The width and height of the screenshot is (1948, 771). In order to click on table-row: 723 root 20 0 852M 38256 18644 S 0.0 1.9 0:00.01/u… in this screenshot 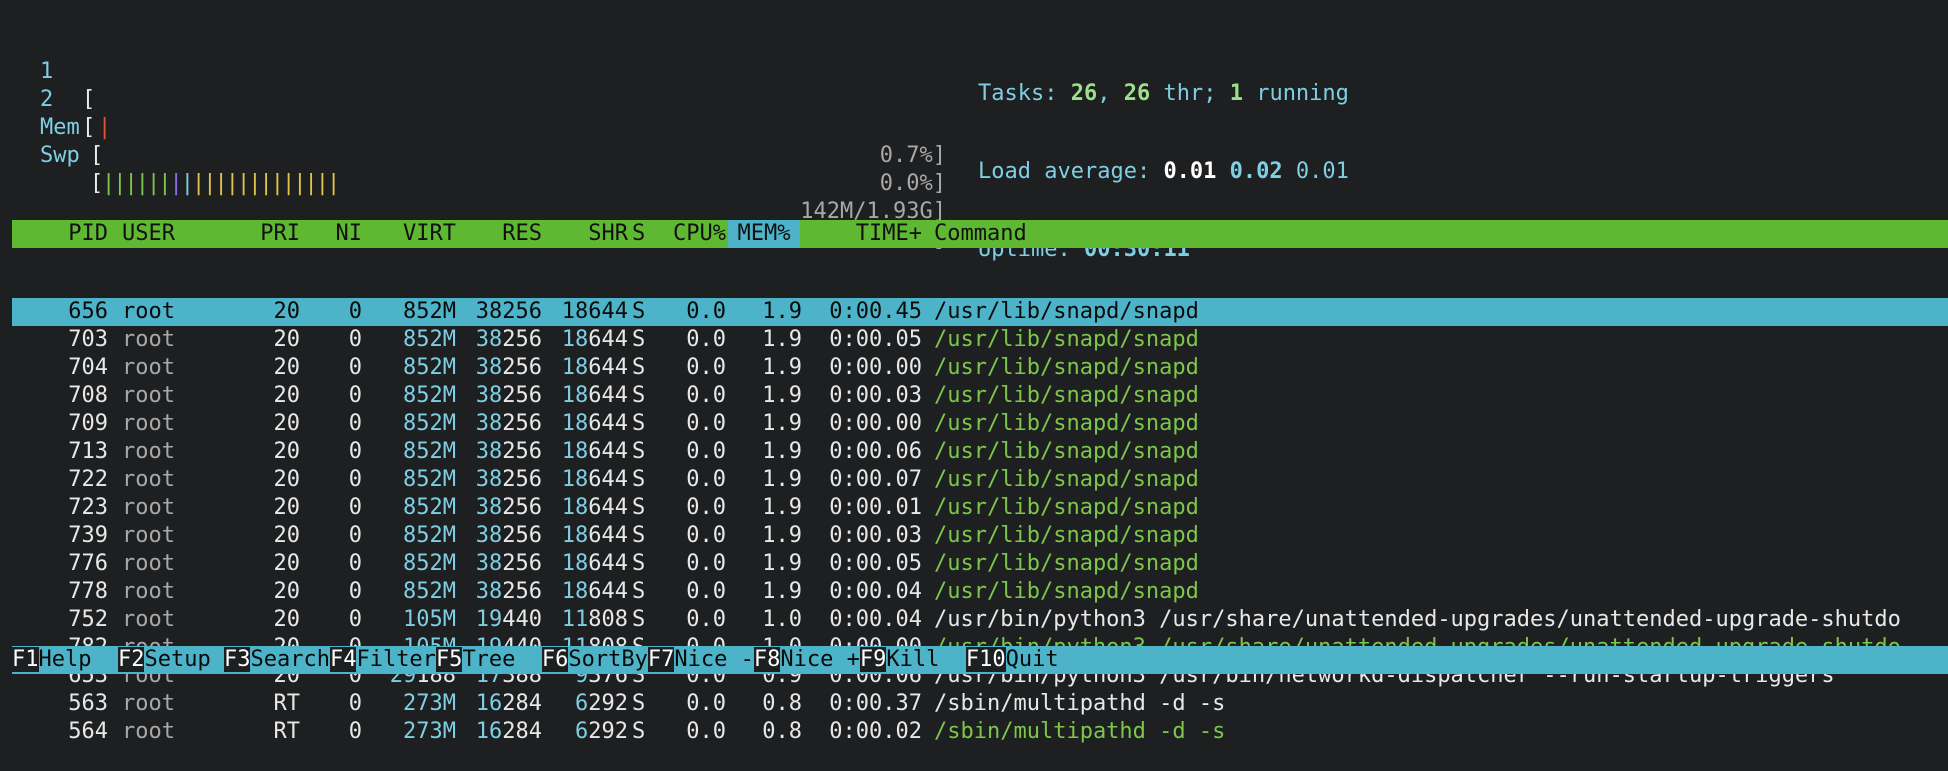, I will do `click(980, 508)`.